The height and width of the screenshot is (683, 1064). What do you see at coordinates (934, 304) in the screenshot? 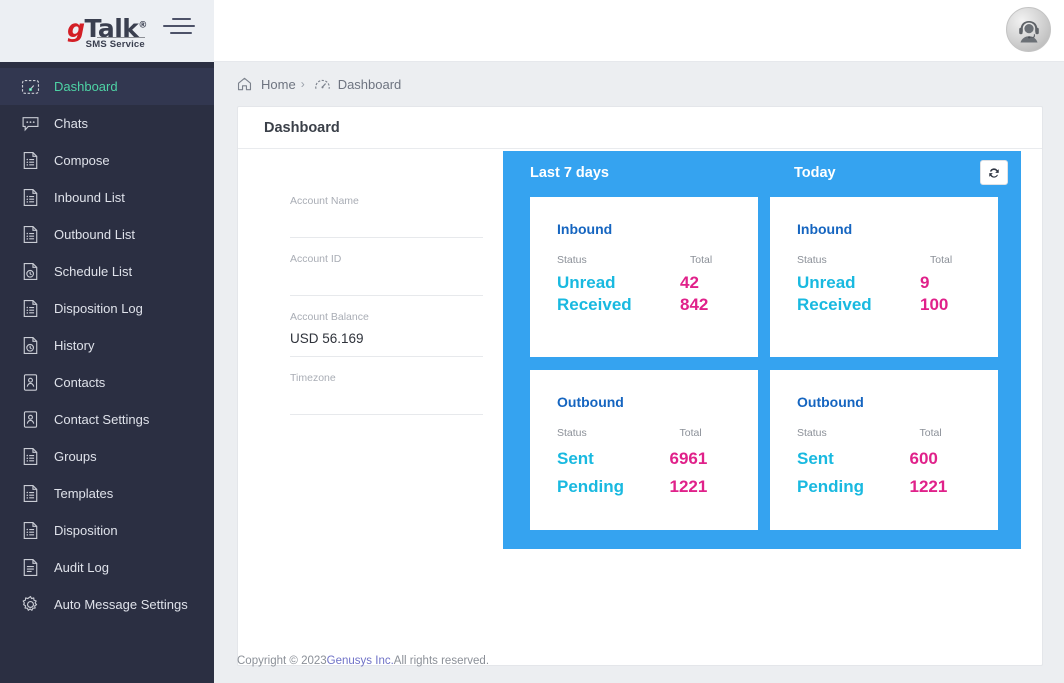
I see `stat-total-value: 100` at bounding box center [934, 304].